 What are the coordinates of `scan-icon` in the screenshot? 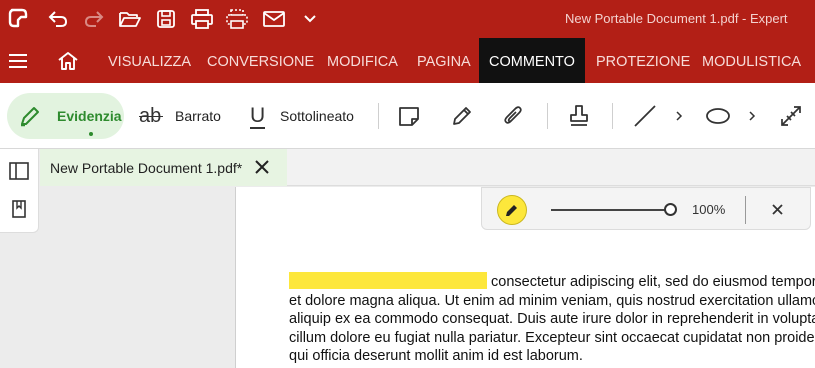 It's located at (237, 19).